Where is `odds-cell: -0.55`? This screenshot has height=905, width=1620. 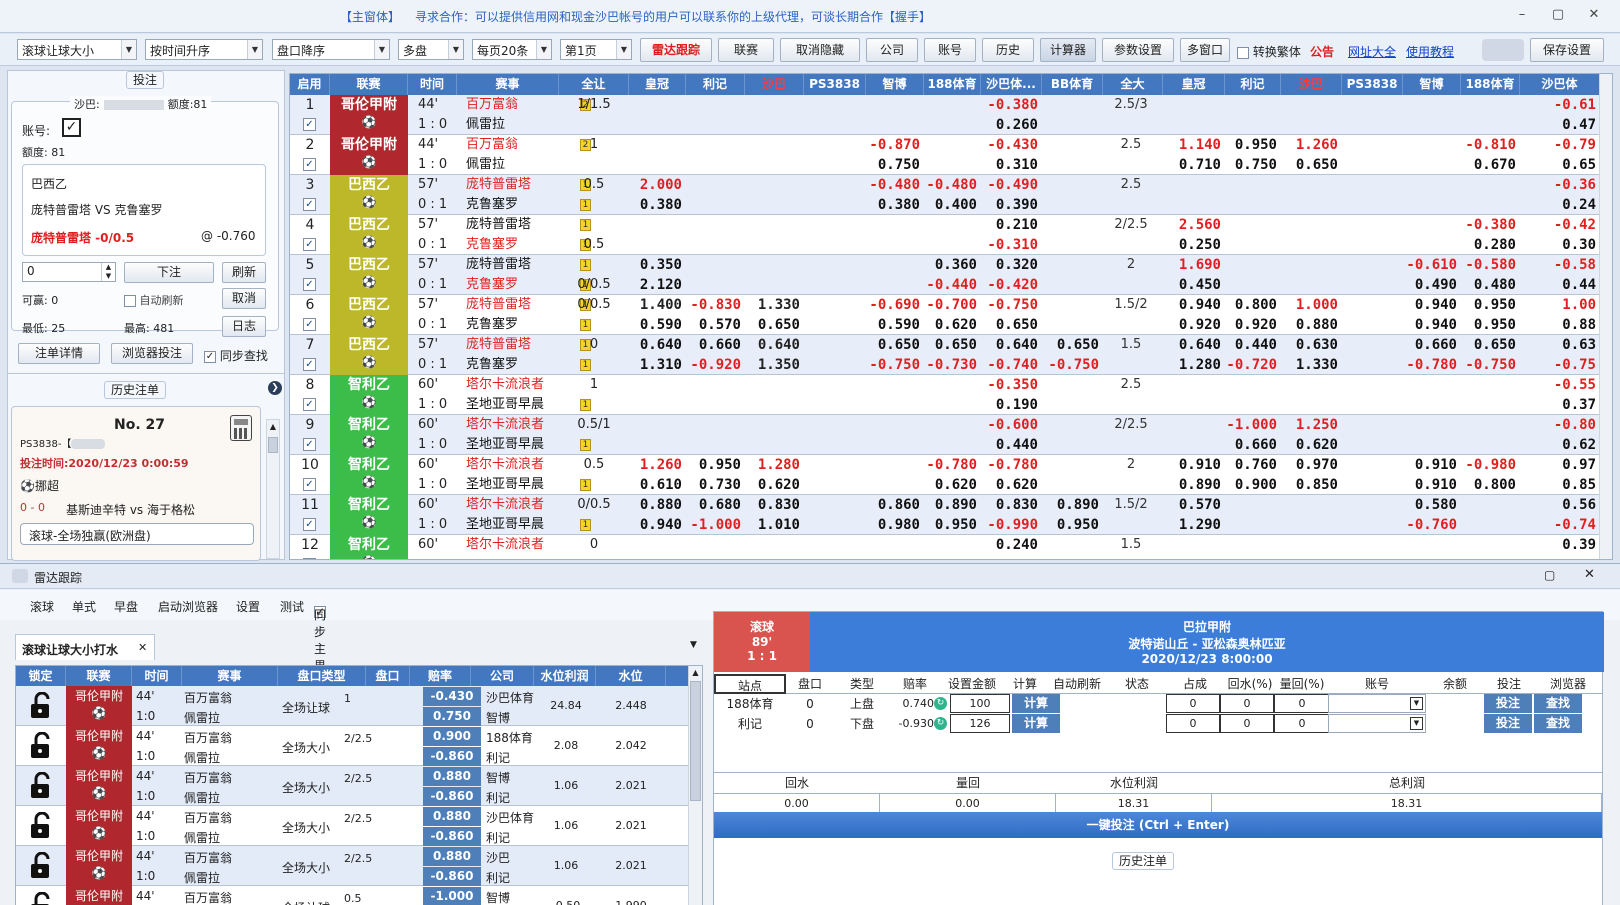
odds-cell: -0.55 is located at coordinates (1558, 385).